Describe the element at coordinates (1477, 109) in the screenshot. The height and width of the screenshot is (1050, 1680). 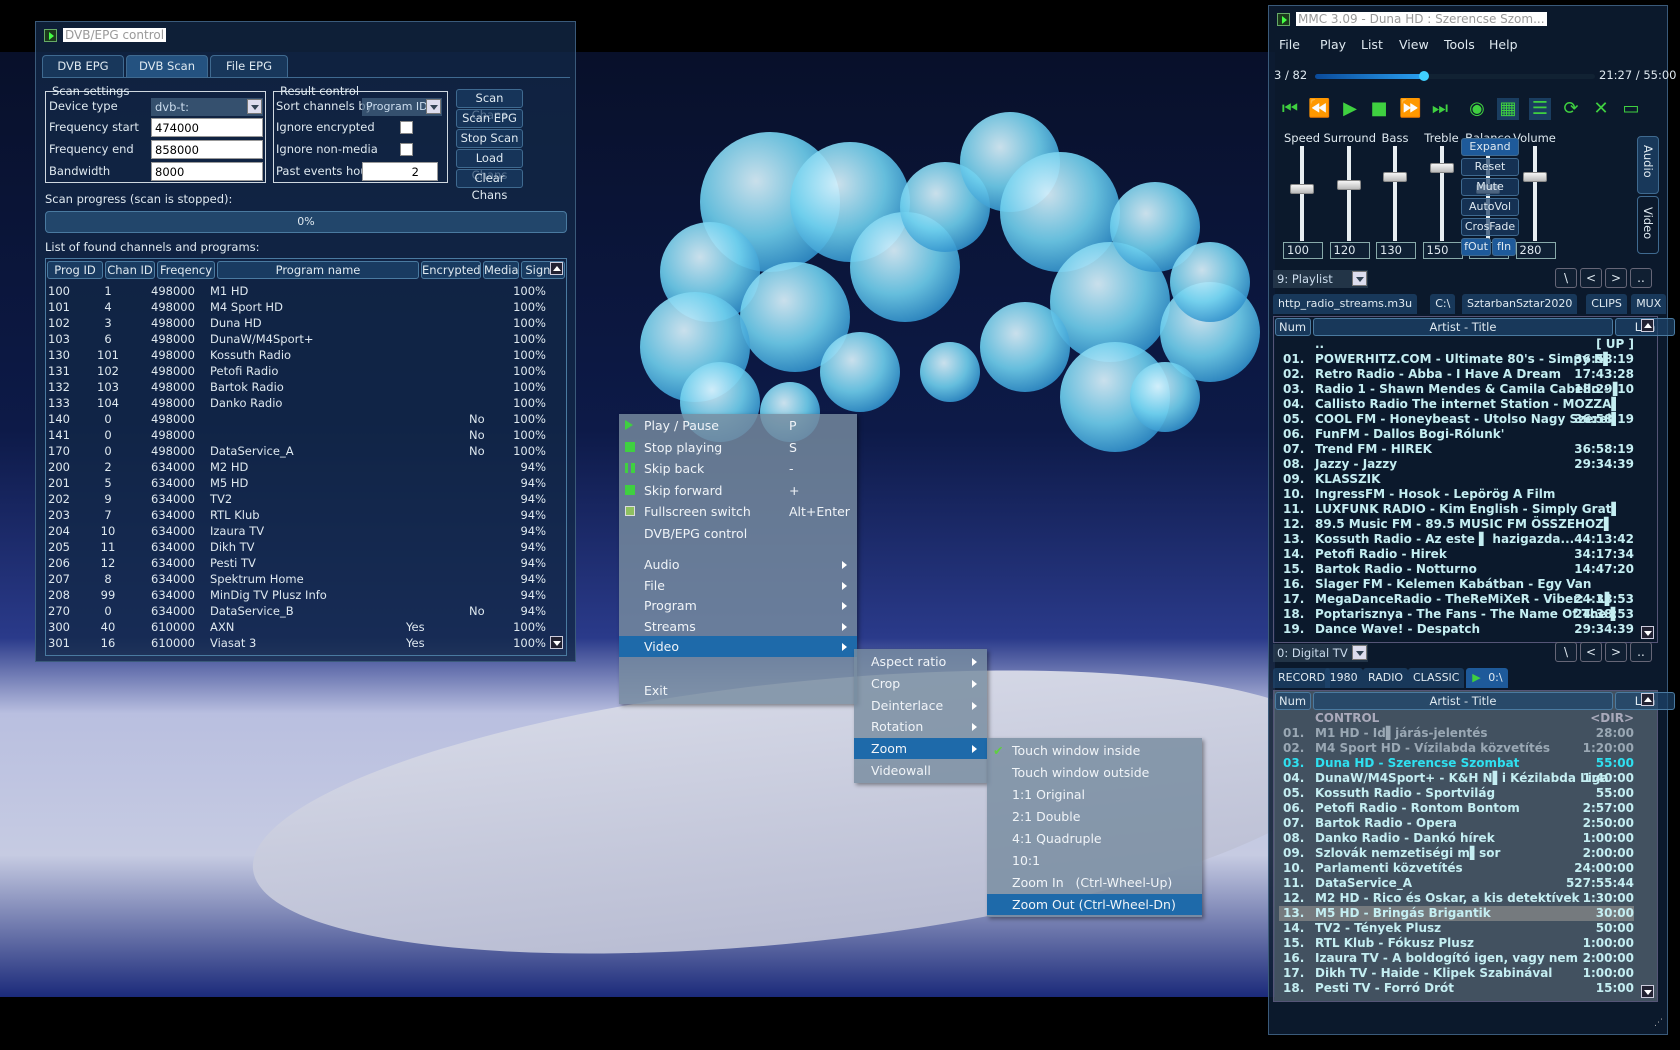
I see `cd-button: ◉` at that location.